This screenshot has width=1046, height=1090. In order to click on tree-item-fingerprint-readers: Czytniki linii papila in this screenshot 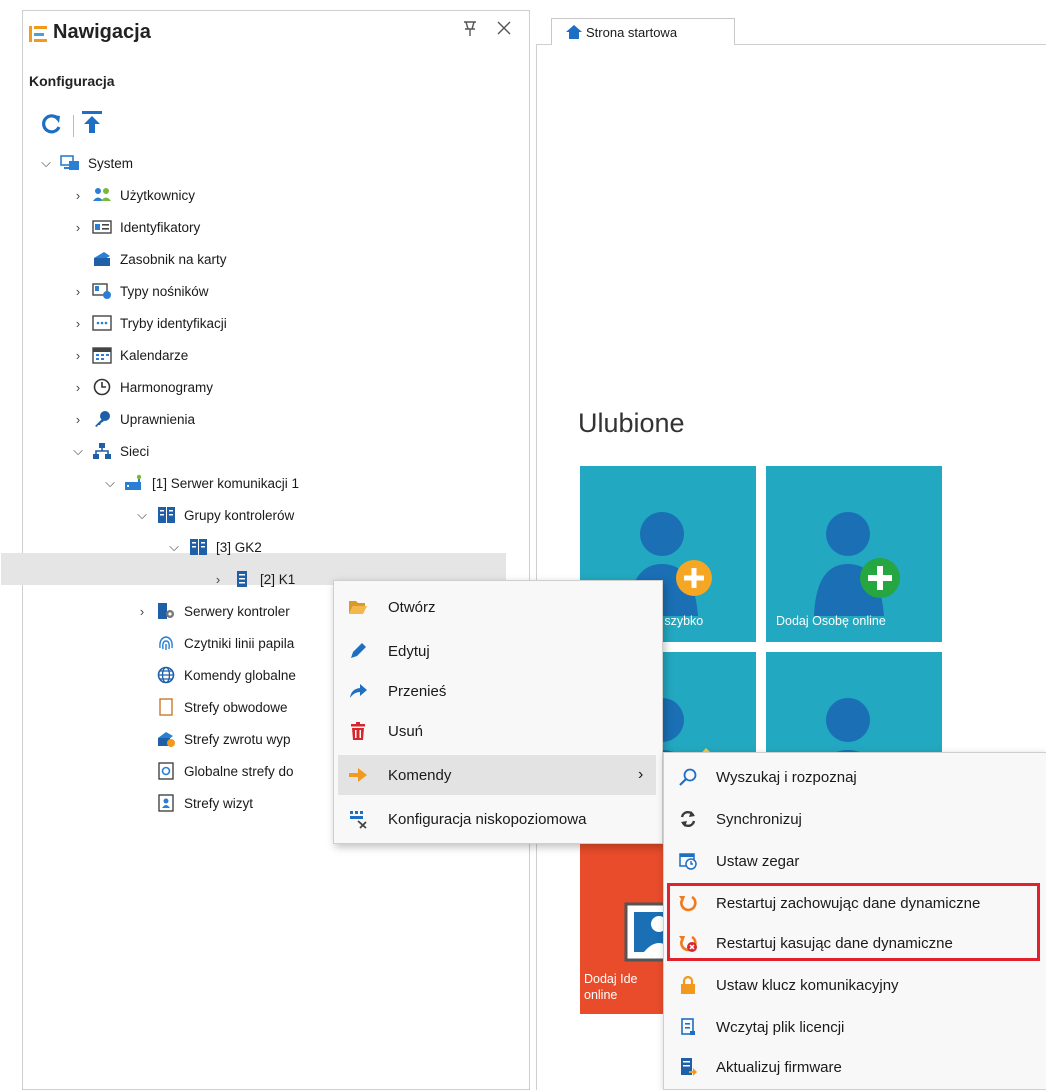, I will do `click(222, 643)`.